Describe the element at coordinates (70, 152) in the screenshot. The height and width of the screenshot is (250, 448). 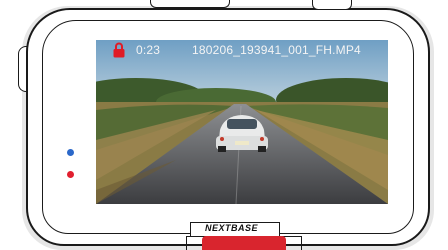
I see `blue-status-led` at that location.